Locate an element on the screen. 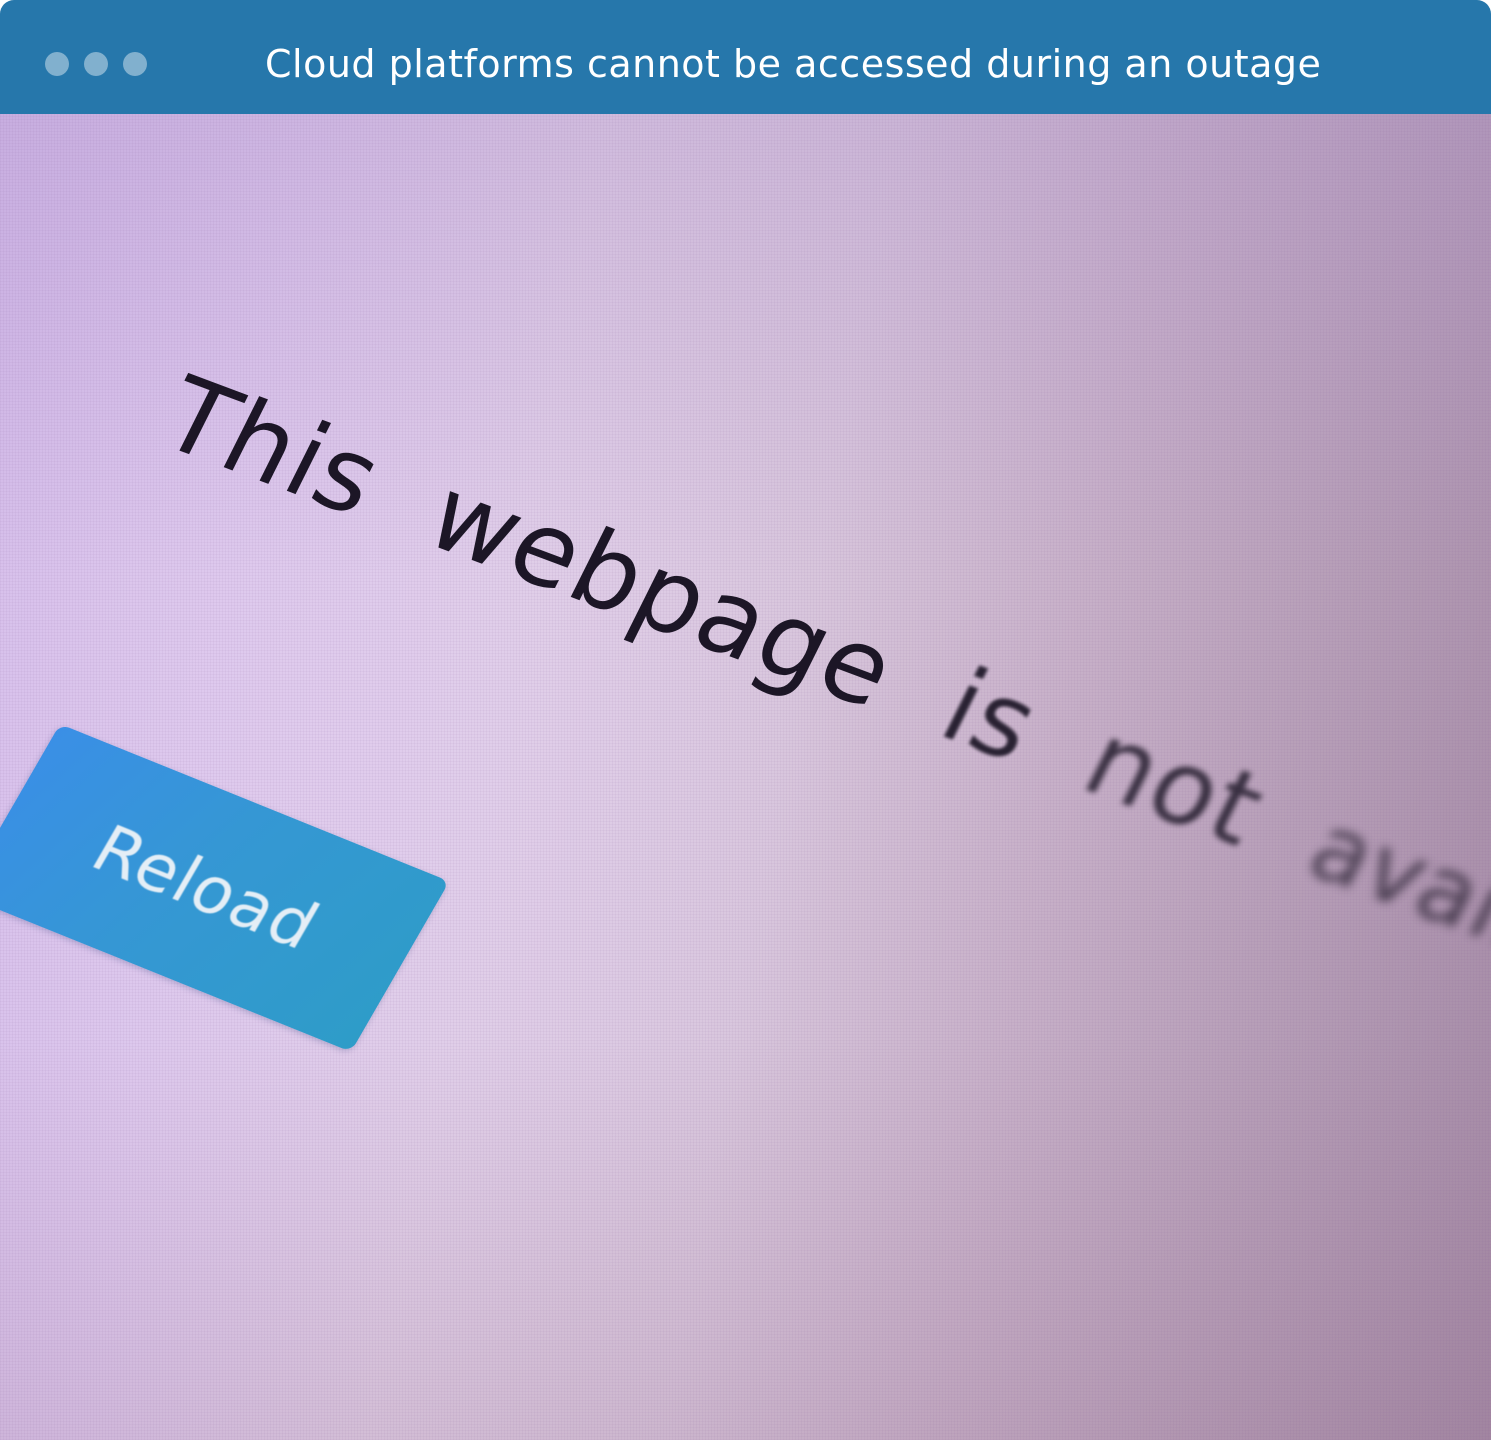 This screenshot has width=1491, height=1440. error-word: is is located at coordinates (990, 715).